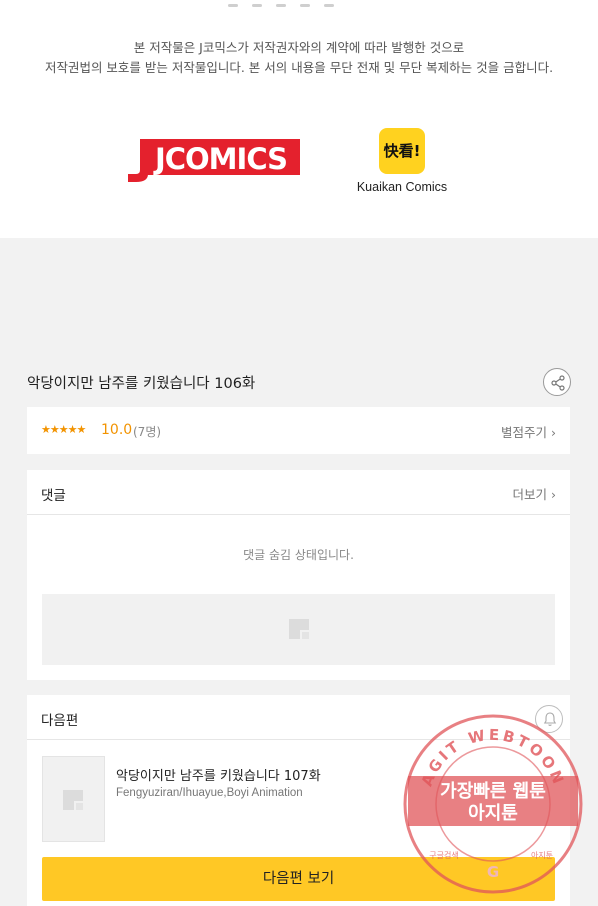 The image size is (598, 906). I want to click on next-episode-thumbnail, so click(73, 799).